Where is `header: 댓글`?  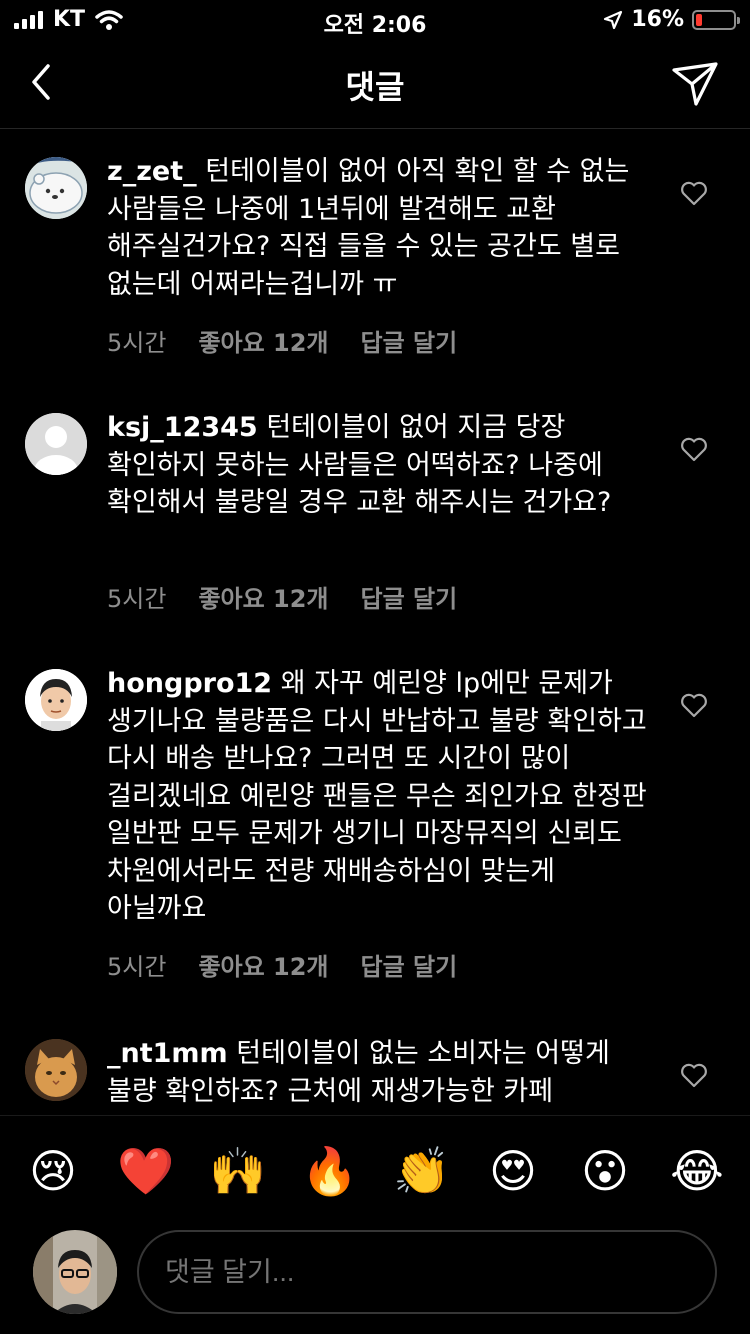
header: 댓글 is located at coordinates (375, 84).